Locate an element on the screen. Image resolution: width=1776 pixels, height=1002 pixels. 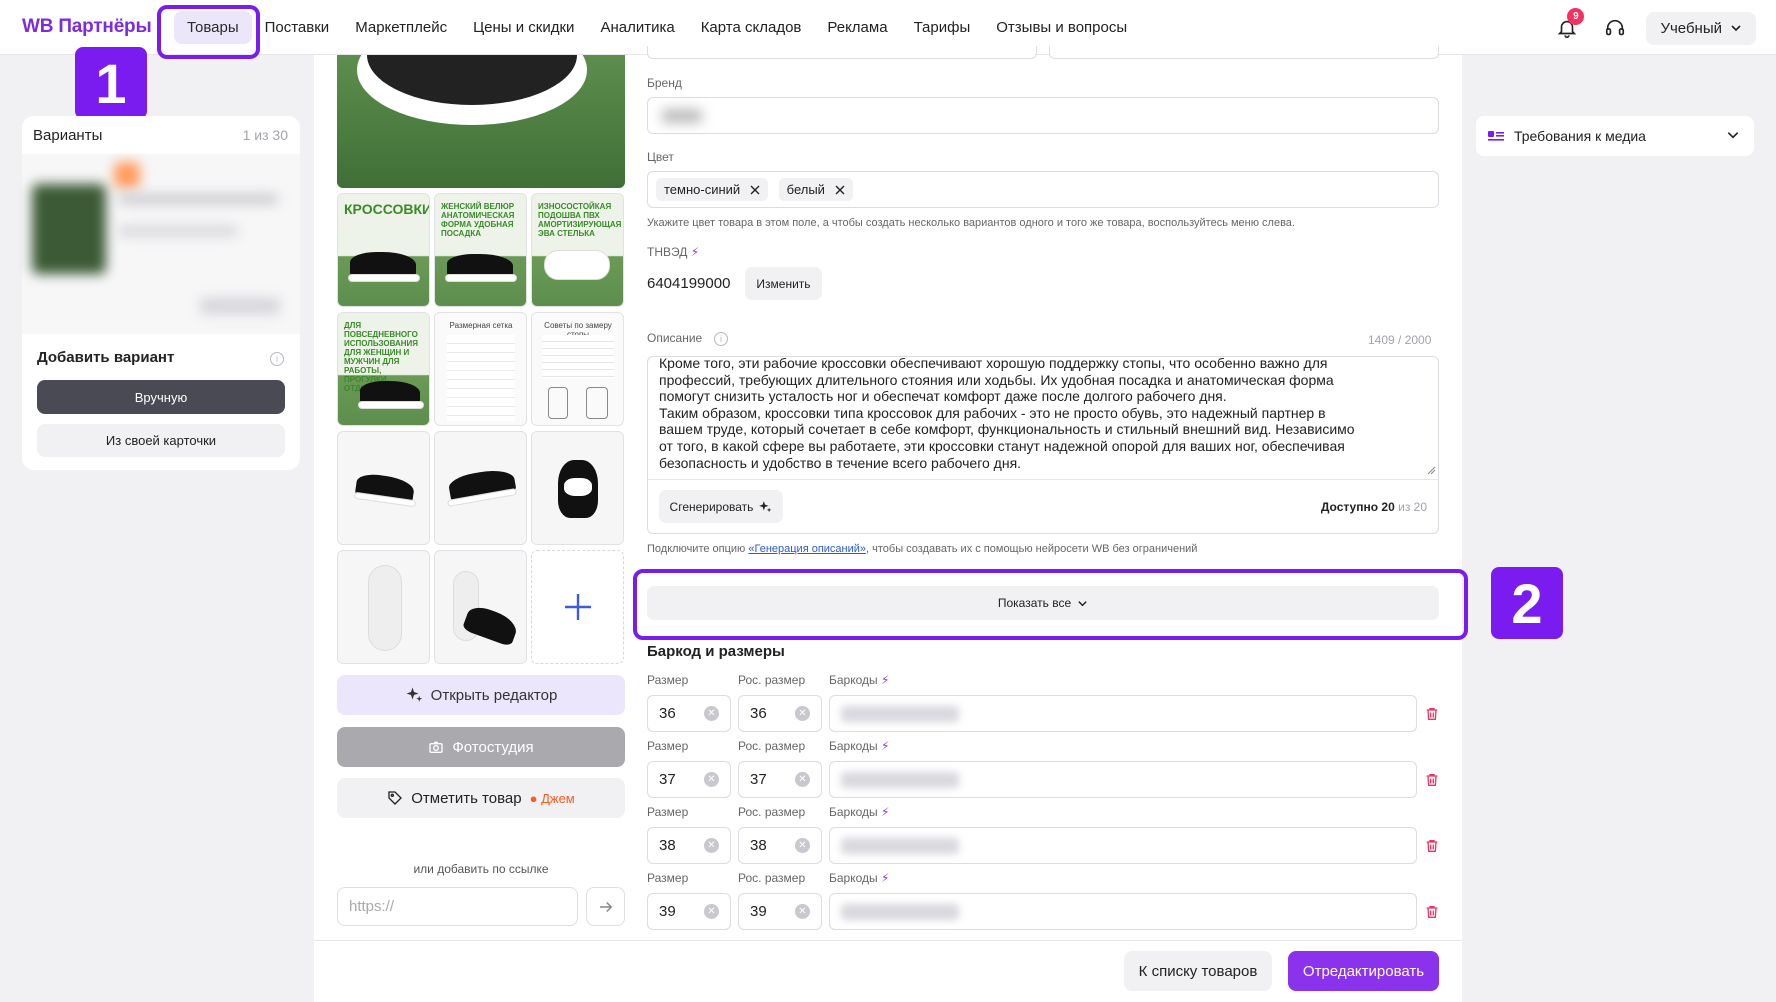
sparkle-icon is located at coordinates (414, 694).